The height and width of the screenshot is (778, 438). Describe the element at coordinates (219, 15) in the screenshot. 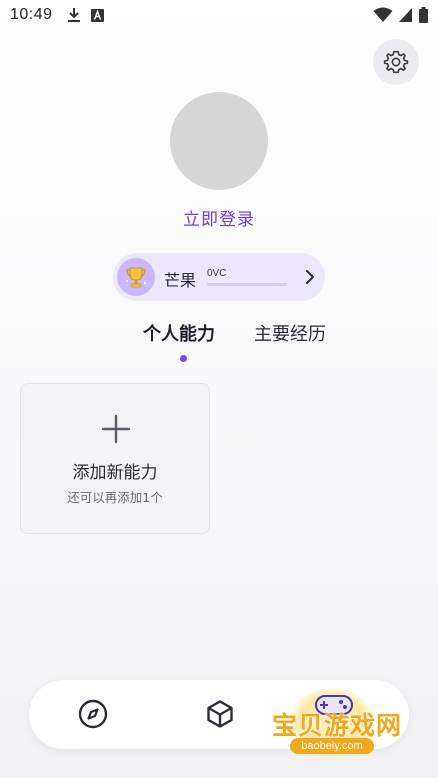

I see `status-bar: 10:49` at that location.